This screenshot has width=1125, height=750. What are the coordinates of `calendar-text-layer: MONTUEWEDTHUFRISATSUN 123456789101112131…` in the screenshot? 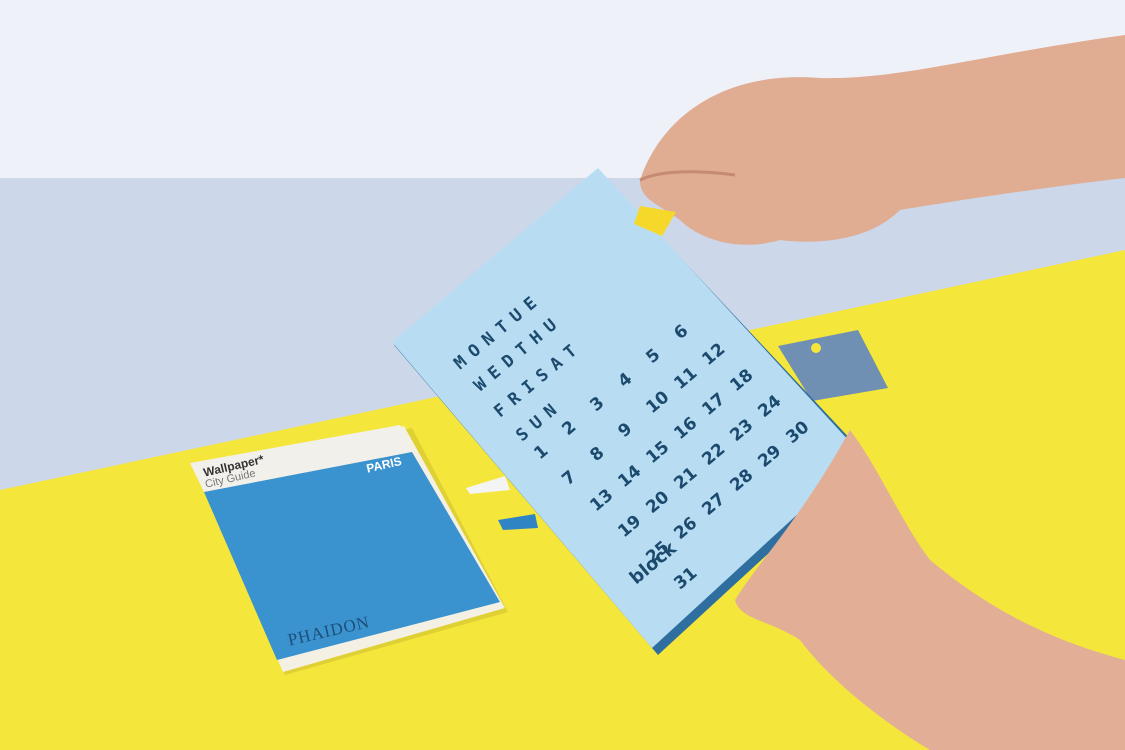 It's located at (631, 441).